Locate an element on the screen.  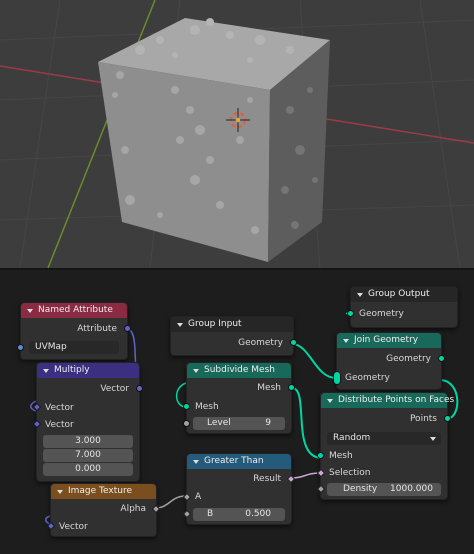
density-field: Density 1000.000 is located at coordinates (384, 489).